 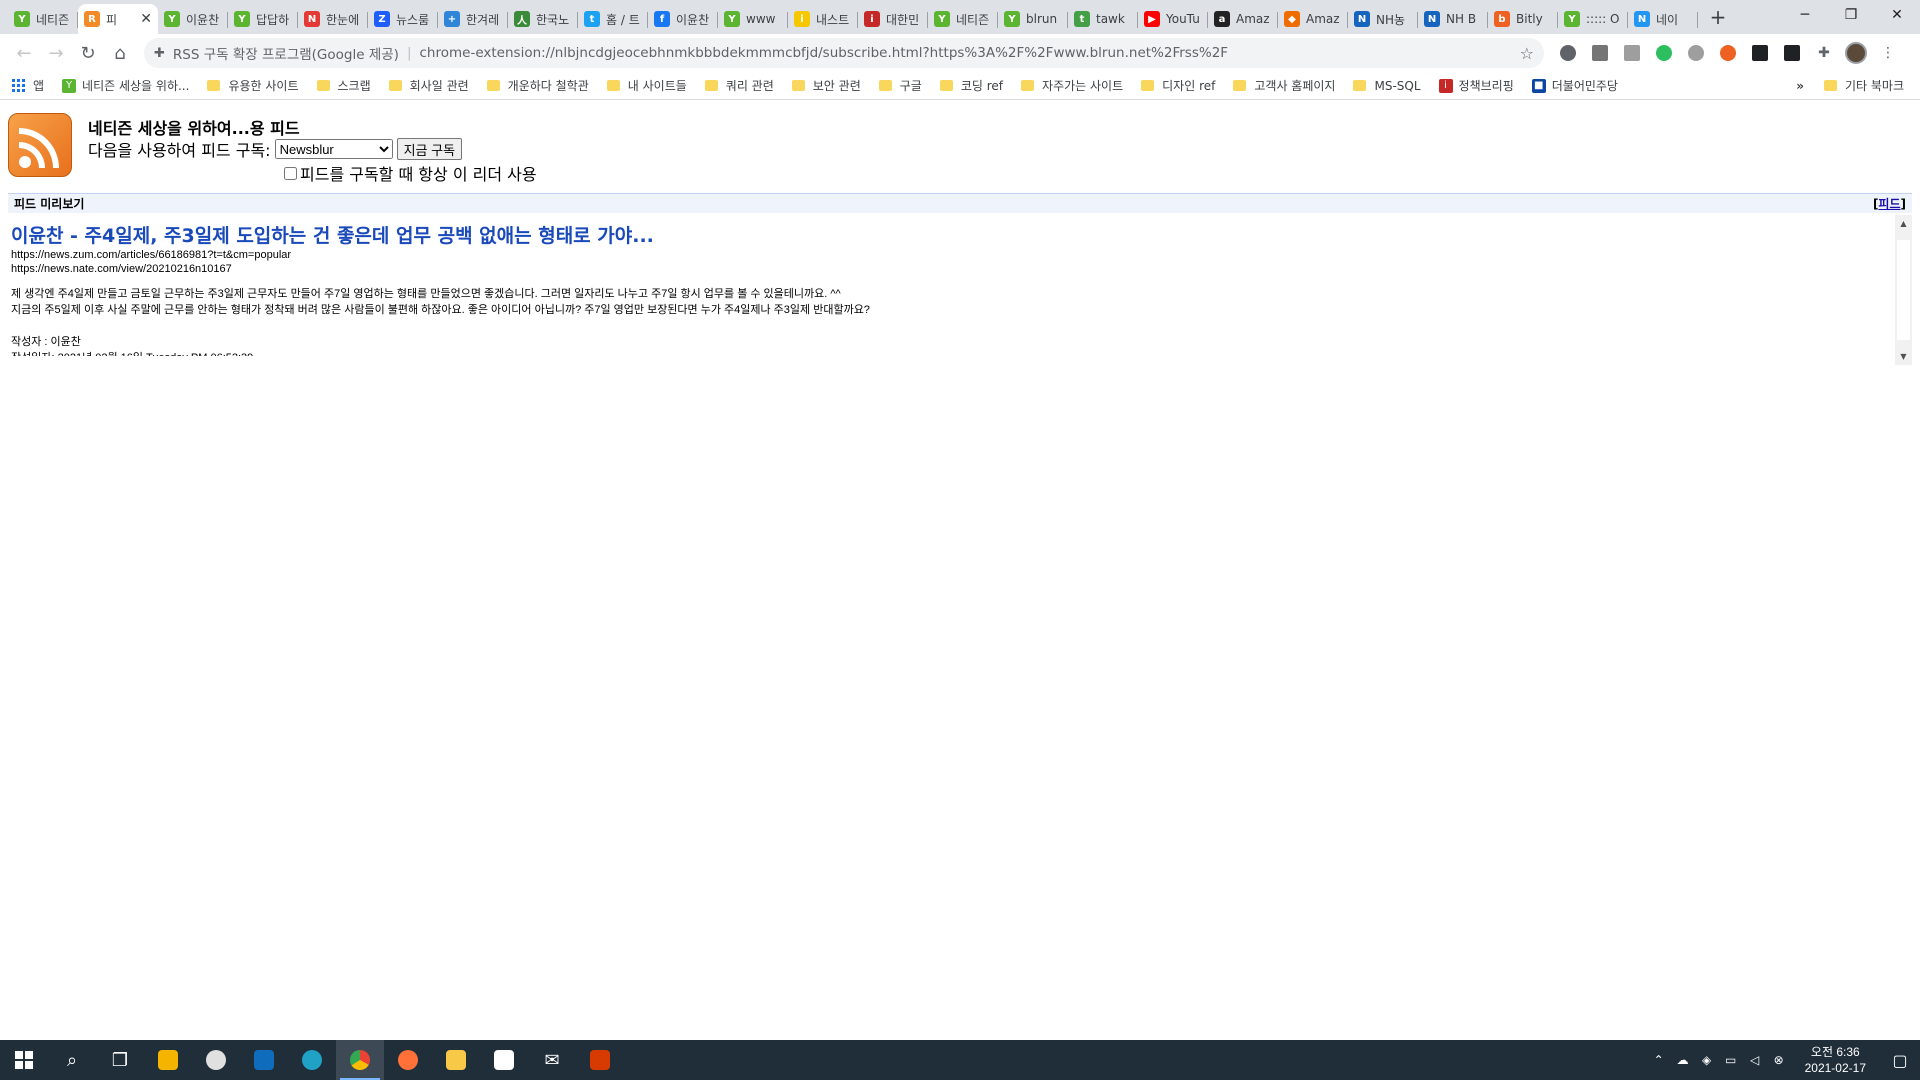 What do you see at coordinates (1574, 85) in the screenshot?
I see `bookmark-item: ■ 더불어민주당` at bounding box center [1574, 85].